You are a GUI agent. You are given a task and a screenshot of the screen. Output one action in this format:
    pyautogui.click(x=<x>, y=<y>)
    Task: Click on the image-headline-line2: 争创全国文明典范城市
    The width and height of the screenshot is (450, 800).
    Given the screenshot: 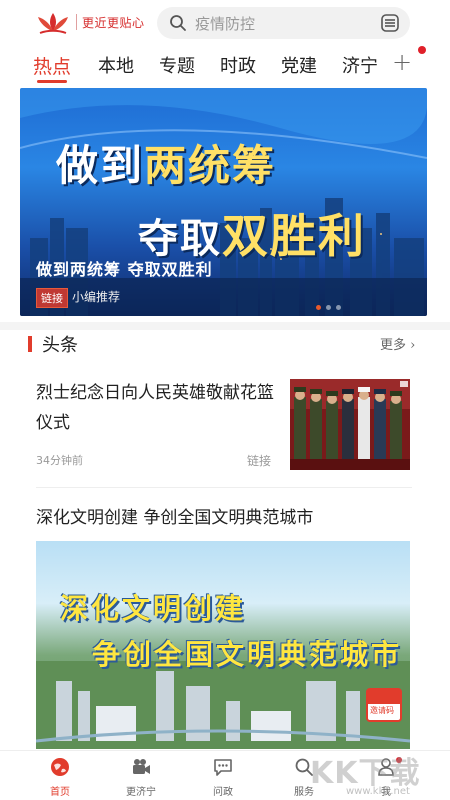 What is the action you would take?
    pyautogui.click(x=247, y=654)
    